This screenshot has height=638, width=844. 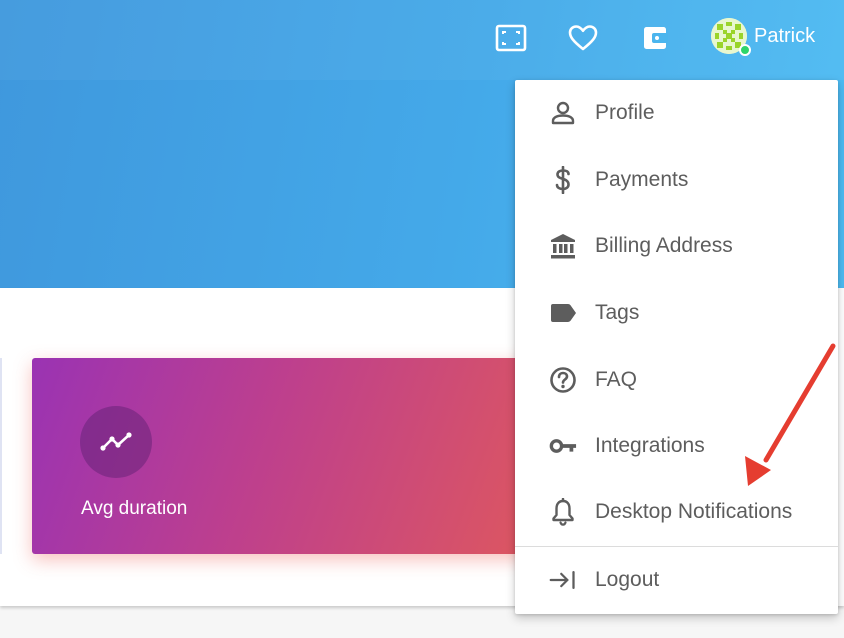 I want to click on wallet-icon, so click(x=655, y=38).